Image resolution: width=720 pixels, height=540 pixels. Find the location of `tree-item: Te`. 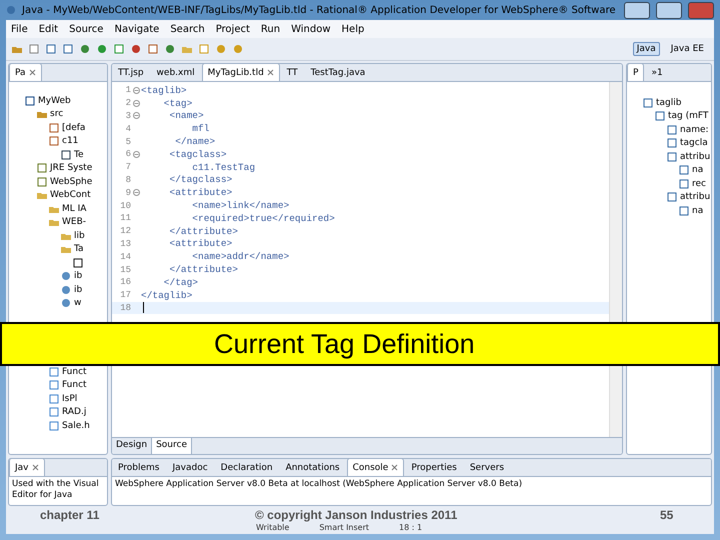

tree-item: Te is located at coordinates (79, 155).